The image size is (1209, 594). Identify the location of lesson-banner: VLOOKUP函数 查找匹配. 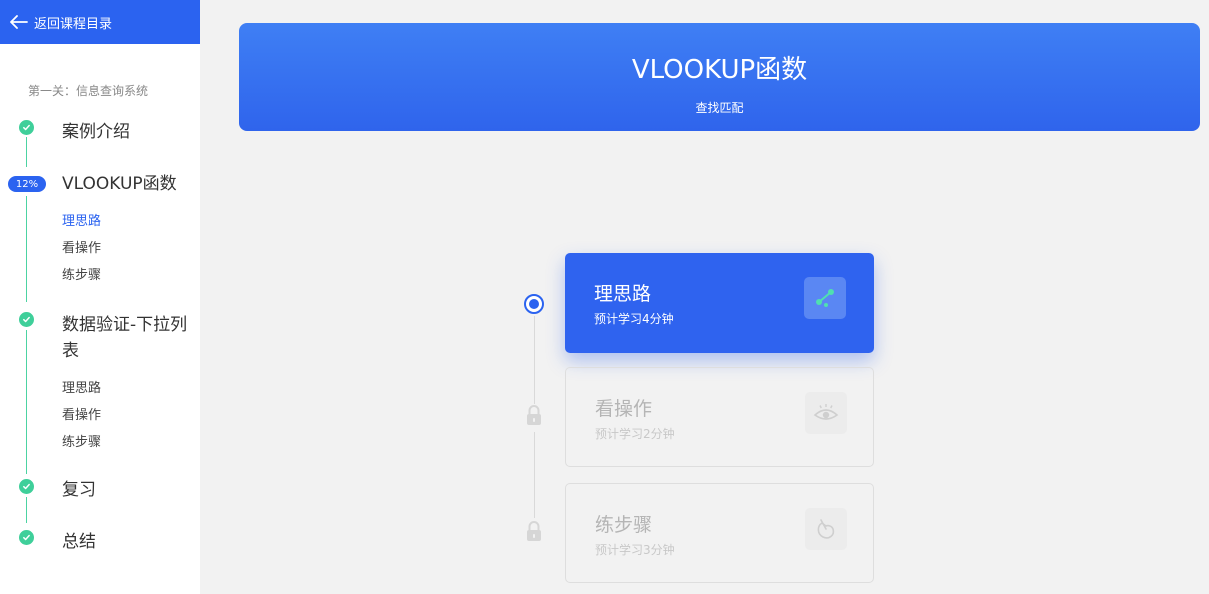
(719, 77).